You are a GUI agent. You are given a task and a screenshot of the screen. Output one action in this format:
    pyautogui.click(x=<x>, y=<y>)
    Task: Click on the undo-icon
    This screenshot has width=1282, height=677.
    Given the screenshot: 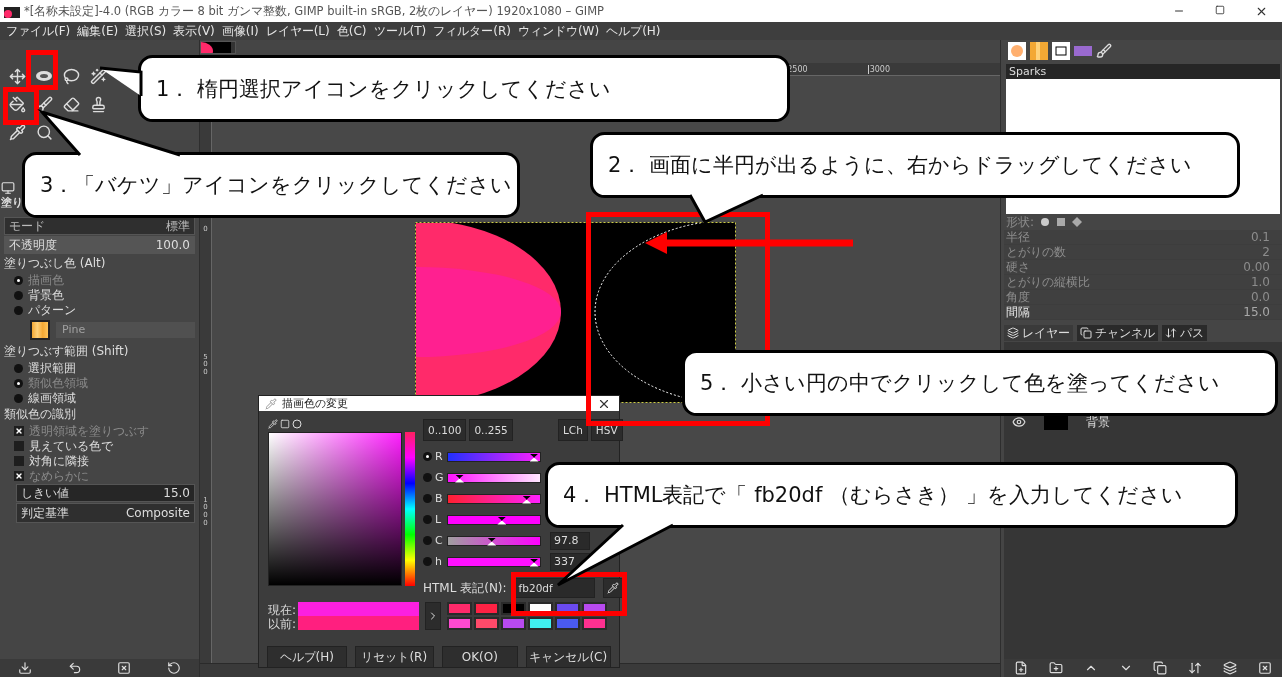 What is the action you would take?
    pyautogui.click(x=74, y=668)
    